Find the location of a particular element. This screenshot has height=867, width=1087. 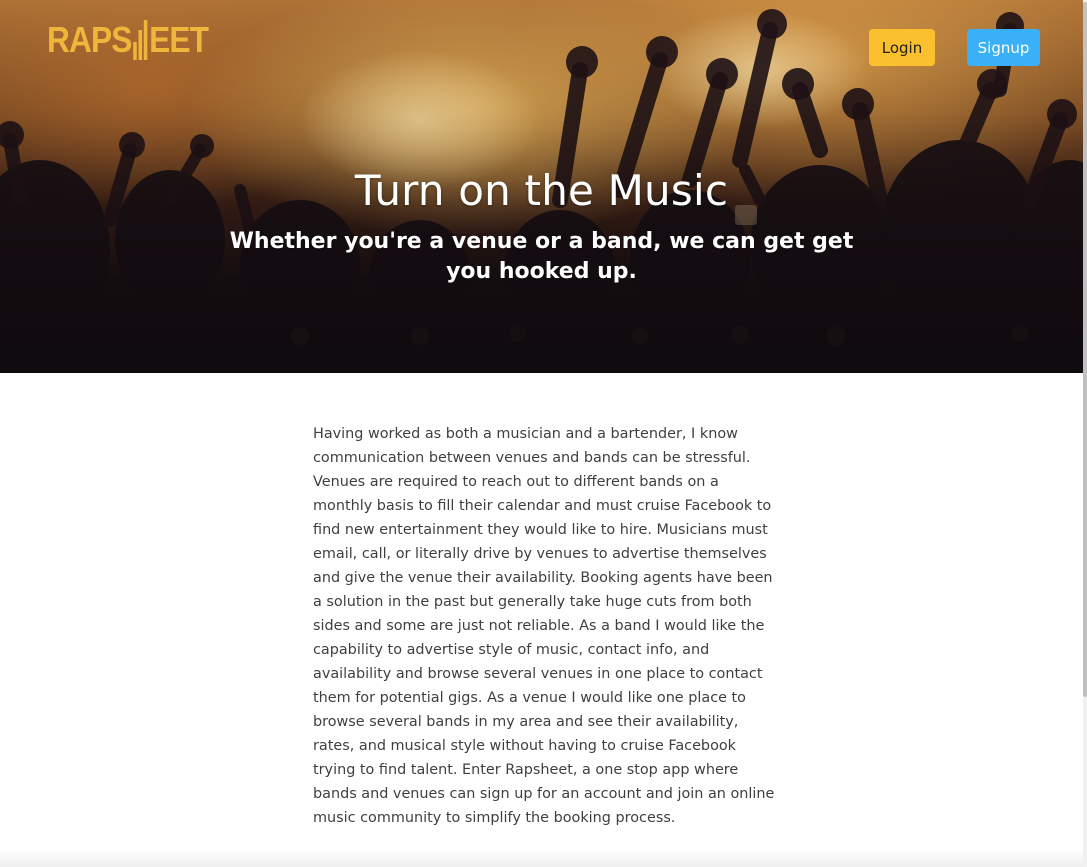

bottom-shadow is located at coordinates (541, 858).